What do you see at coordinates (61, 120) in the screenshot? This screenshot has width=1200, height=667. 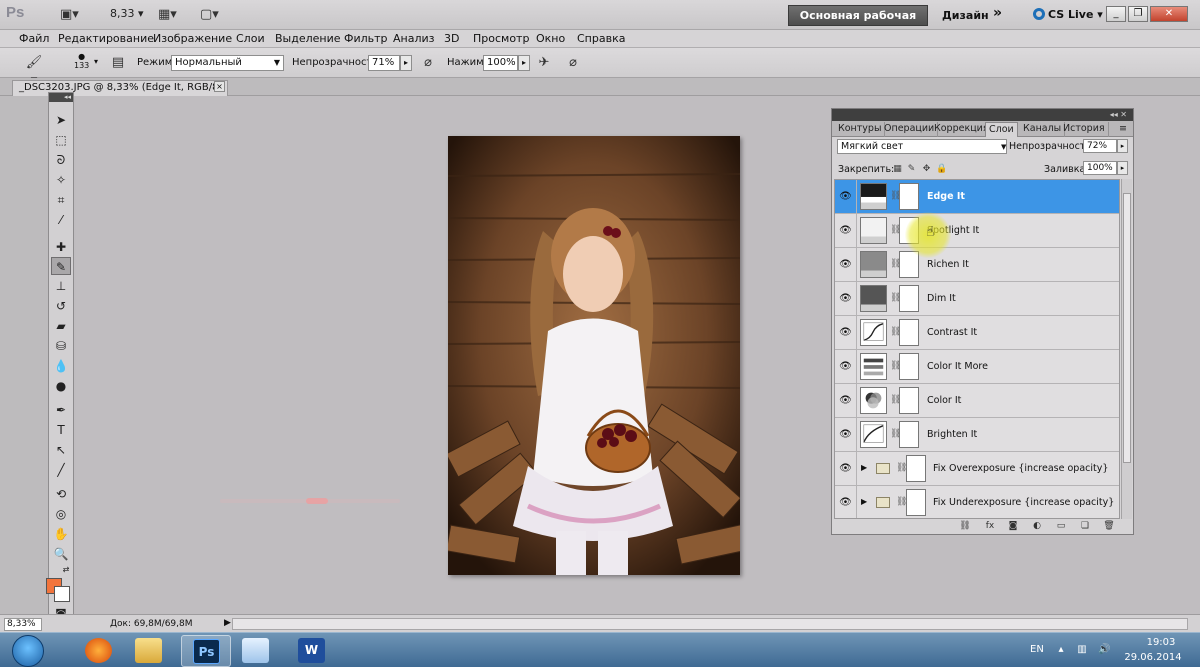 I see `move-tool-icon: ➤` at bounding box center [61, 120].